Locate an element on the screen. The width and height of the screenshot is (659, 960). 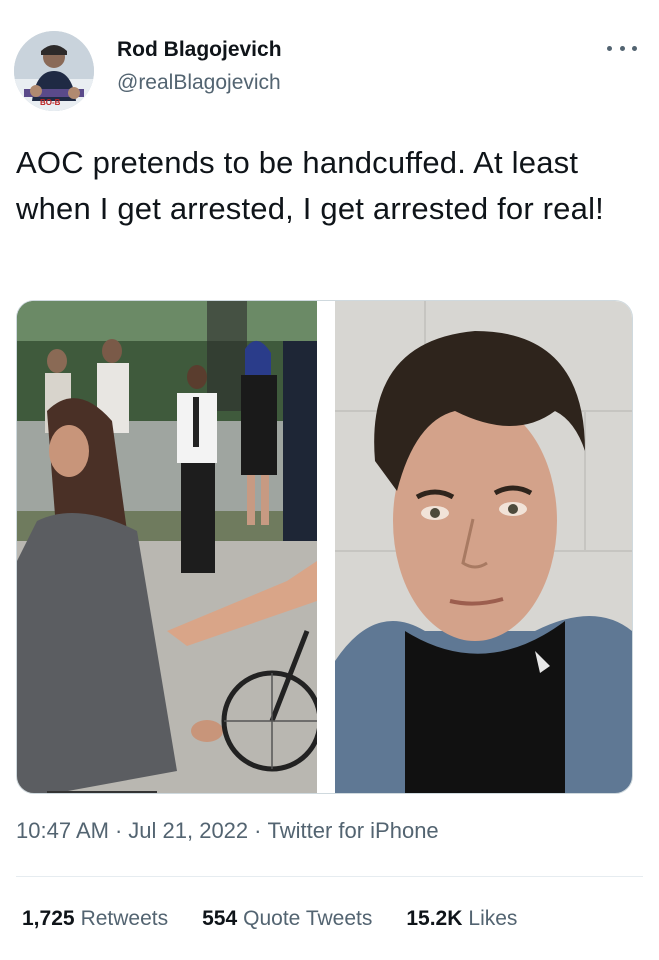
user-handle: @realBlagojevich is located at coordinates (199, 83).